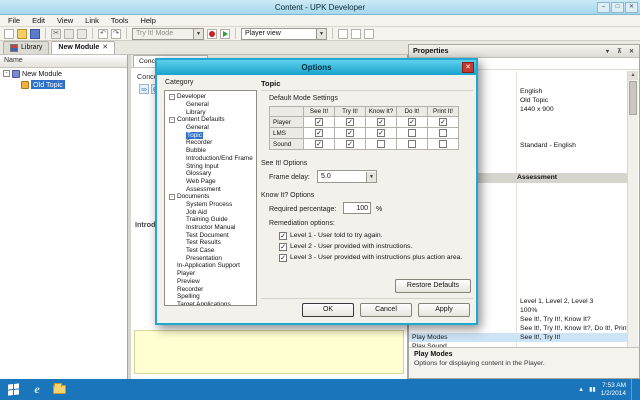 The height and width of the screenshot is (400, 640). What do you see at coordinates (211, 128) in the screenshot?
I see `category-tree-item: General` at bounding box center [211, 128].